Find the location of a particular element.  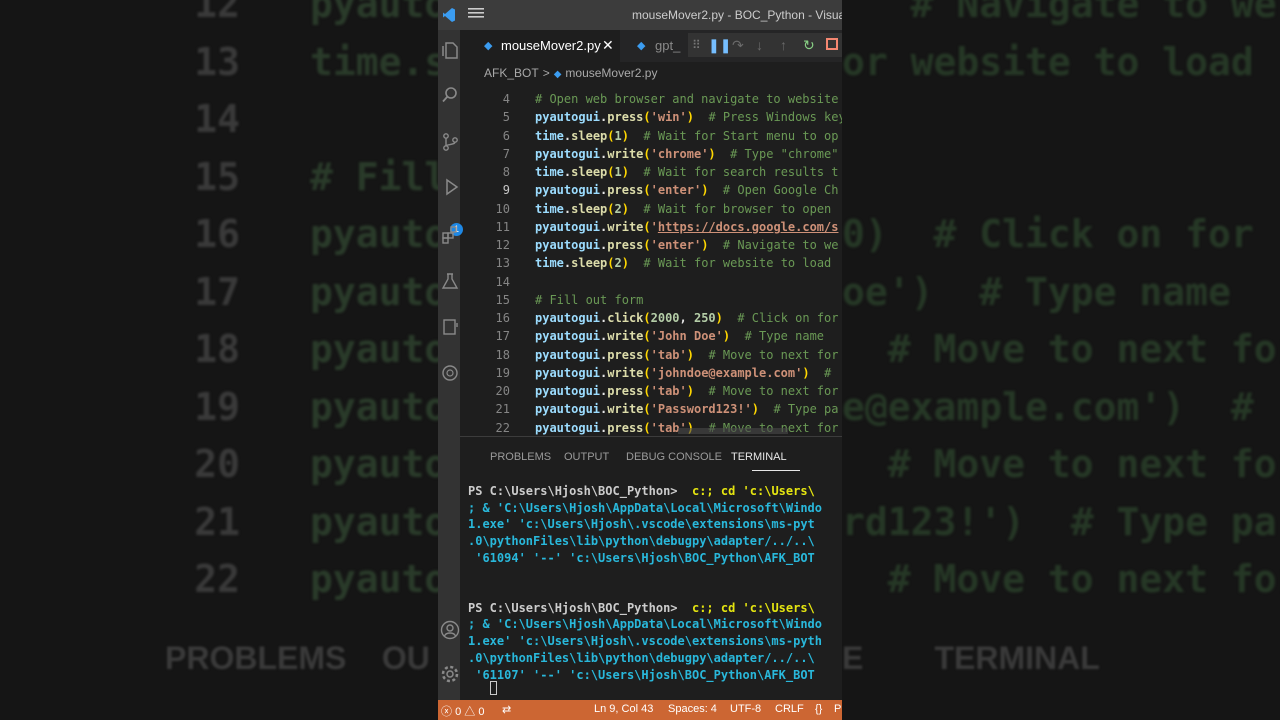

line-number: 8 is located at coordinates (506, 172).